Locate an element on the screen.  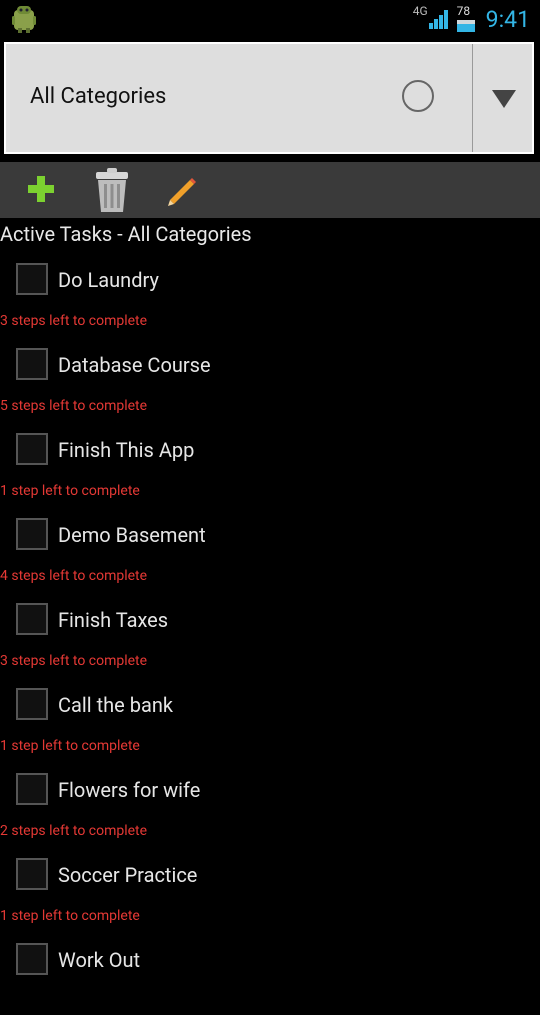
task-name: Flowers for wife is located at coordinates (129, 790).